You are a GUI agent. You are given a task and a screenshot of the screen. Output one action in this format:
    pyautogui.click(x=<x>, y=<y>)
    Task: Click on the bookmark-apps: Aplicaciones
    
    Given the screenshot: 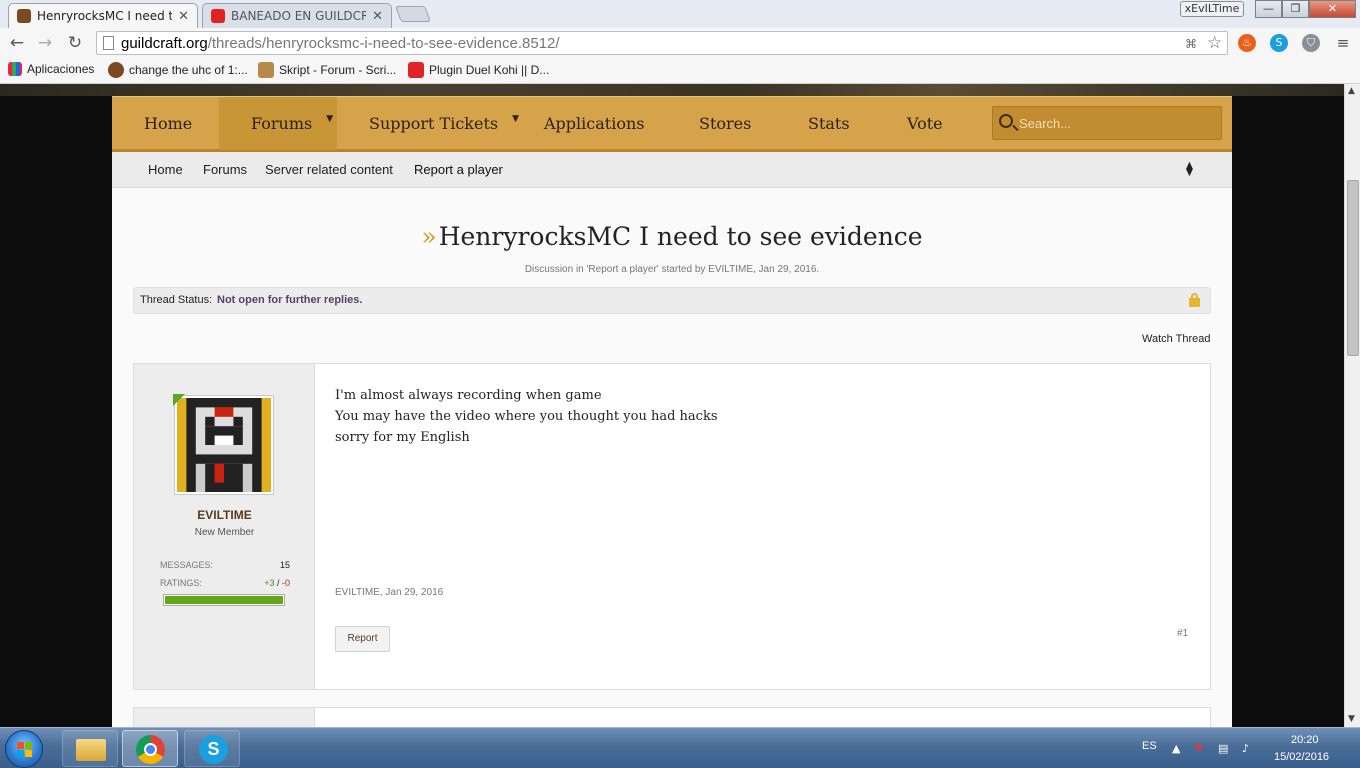 What is the action you would take?
    pyautogui.click(x=51, y=69)
    